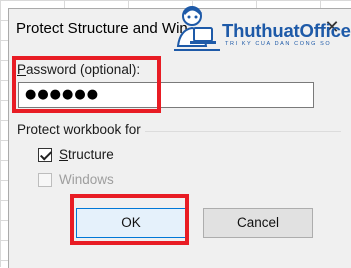 This screenshot has width=351, height=268. I want to click on windows-checkbox, so click(45, 179).